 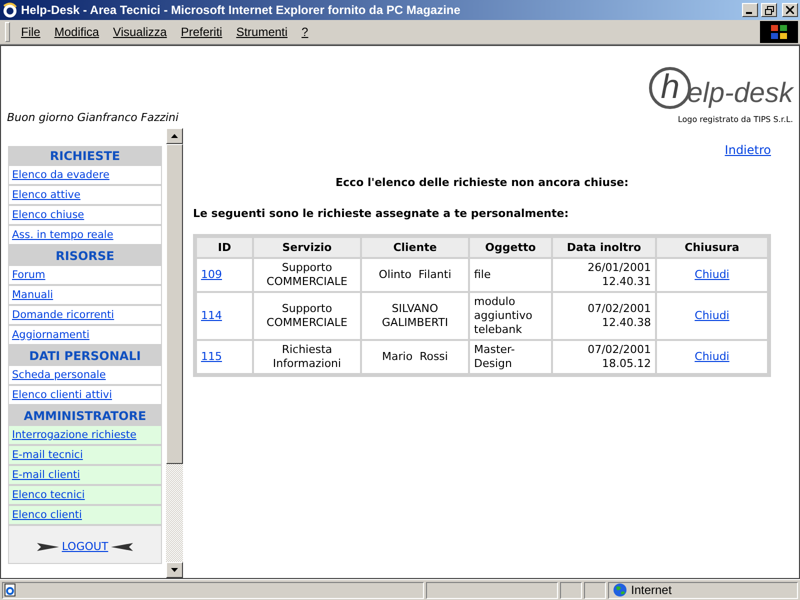 I want to click on table-cell: SILVANO GALIMBERTI, so click(x=415, y=315).